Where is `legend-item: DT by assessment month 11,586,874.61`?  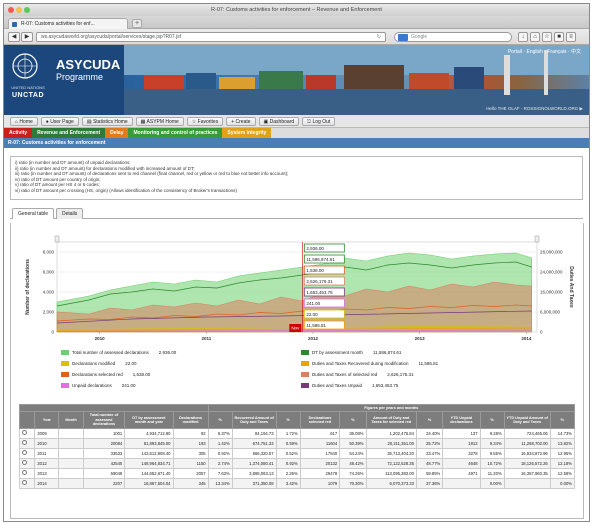
legend-item: DT by assessment month 11,586,874.61 is located at coordinates (351, 352).